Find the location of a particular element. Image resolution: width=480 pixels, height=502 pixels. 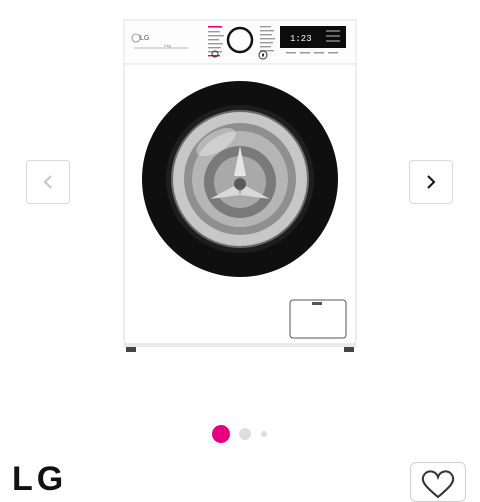

chevron-left-icon is located at coordinates (47, 182).